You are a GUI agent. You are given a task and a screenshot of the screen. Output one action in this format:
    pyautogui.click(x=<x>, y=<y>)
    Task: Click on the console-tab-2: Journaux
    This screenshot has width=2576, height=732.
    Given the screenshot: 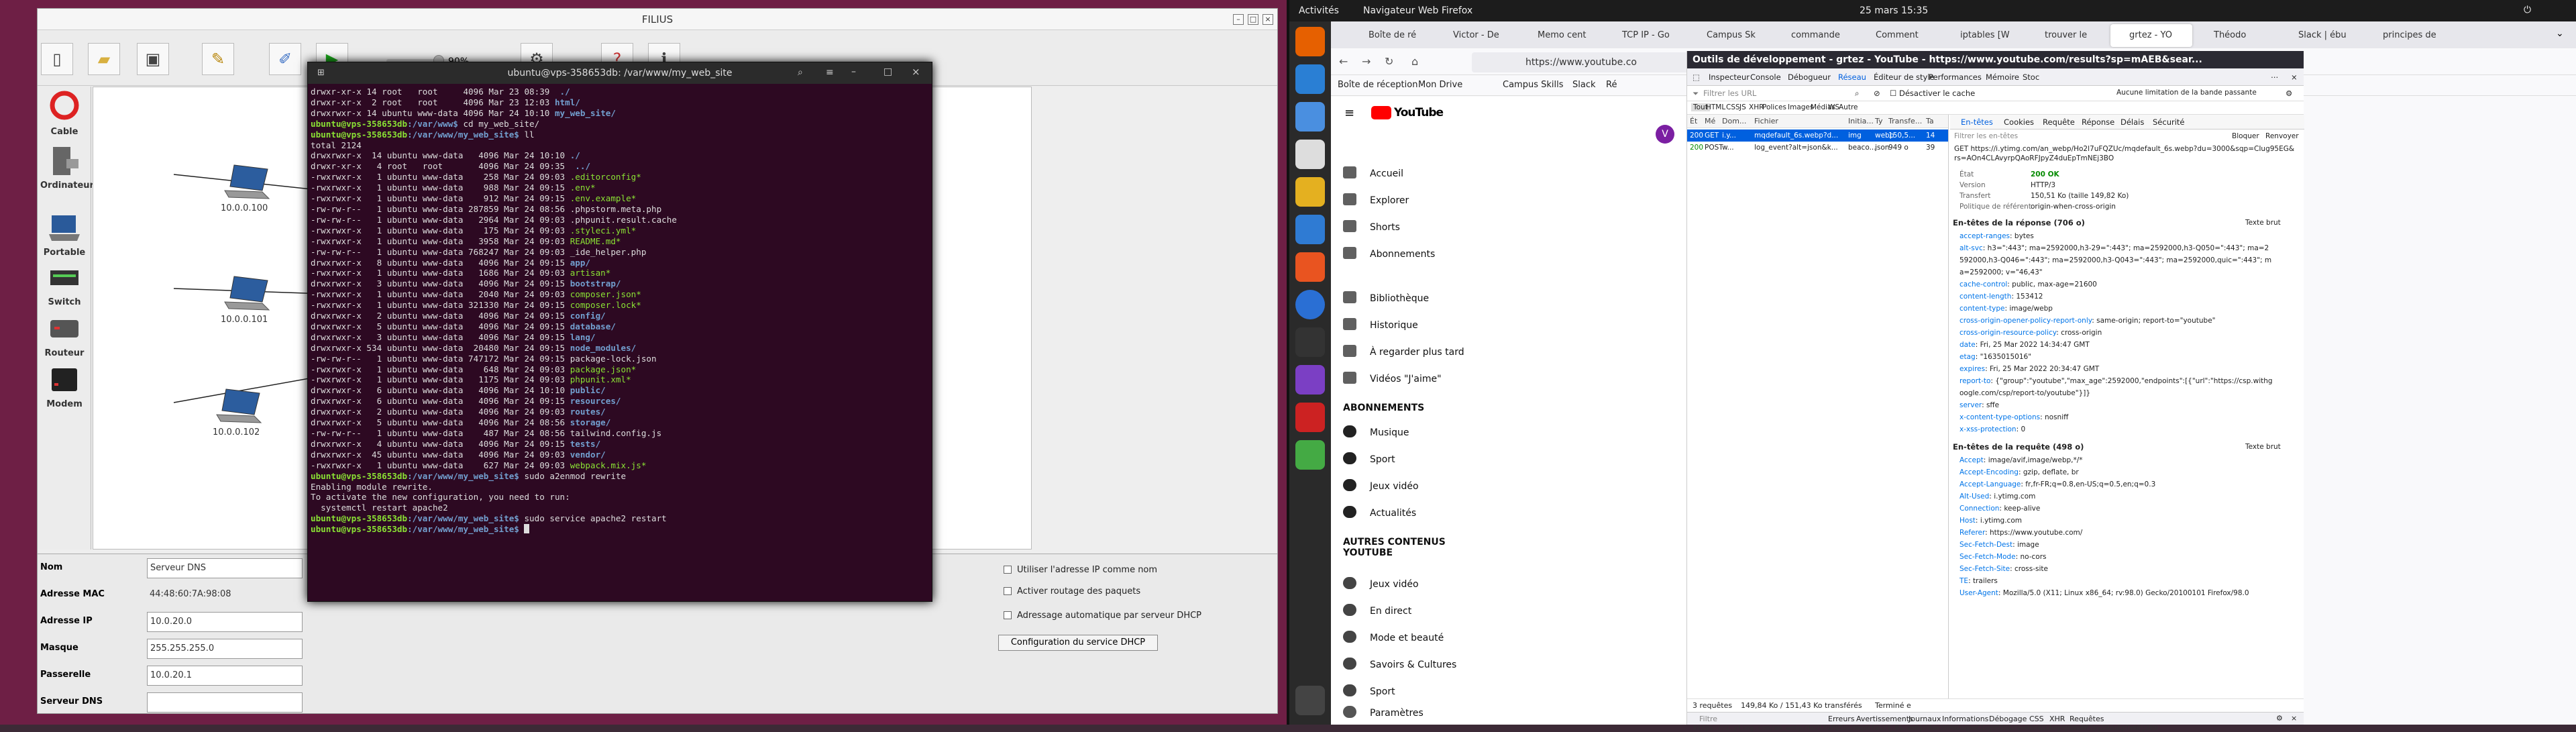 What is the action you would take?
    pyautogui.click(x=1925, y=719)
    